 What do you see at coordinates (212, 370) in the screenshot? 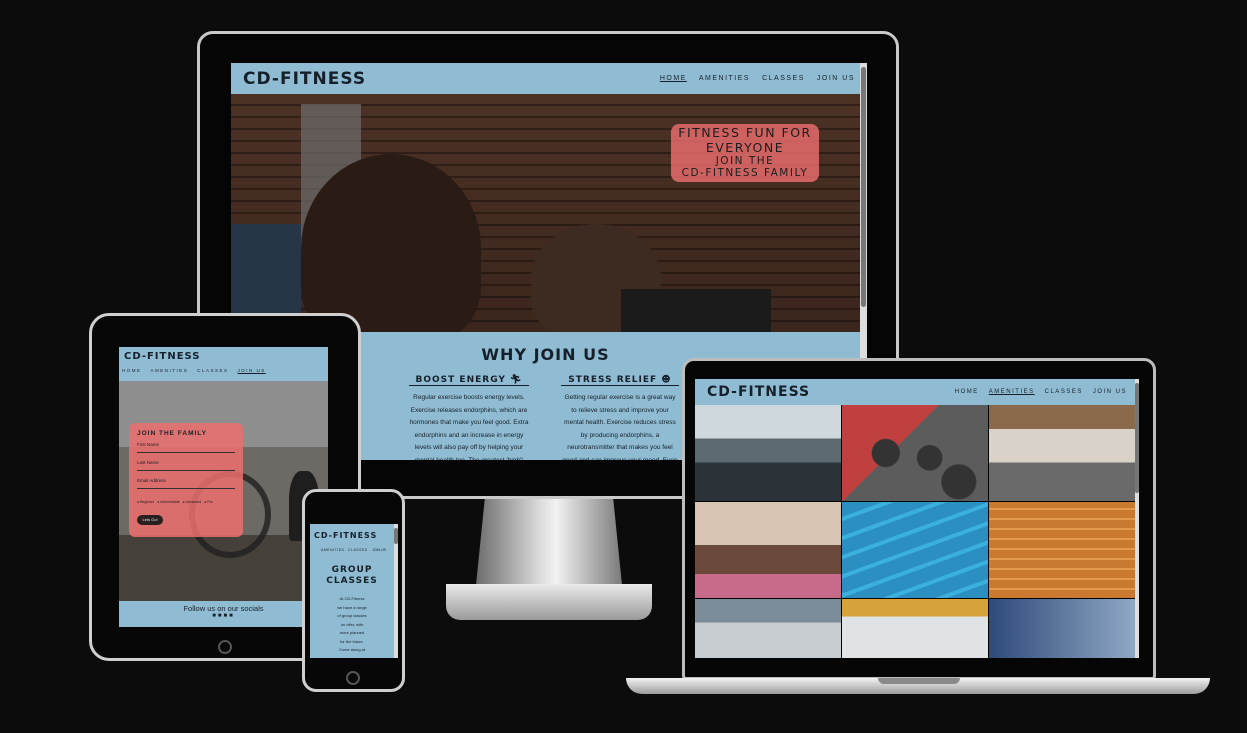
I see `tablet-nav-classes: CLASSES` at bounding box center [212, 370].